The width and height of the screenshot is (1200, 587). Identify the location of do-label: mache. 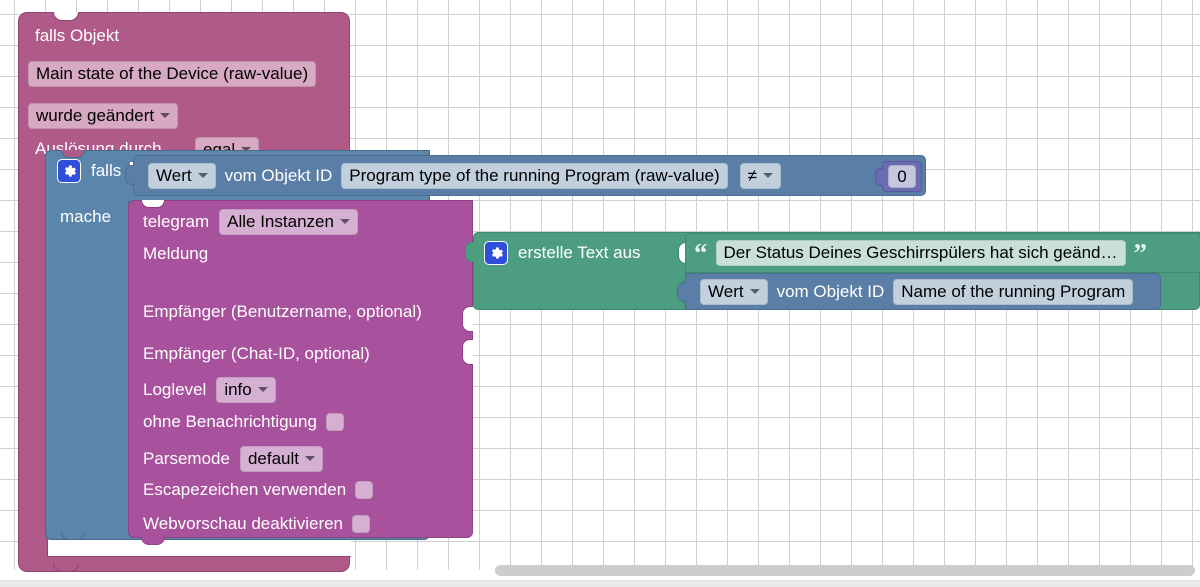
(86, 216).